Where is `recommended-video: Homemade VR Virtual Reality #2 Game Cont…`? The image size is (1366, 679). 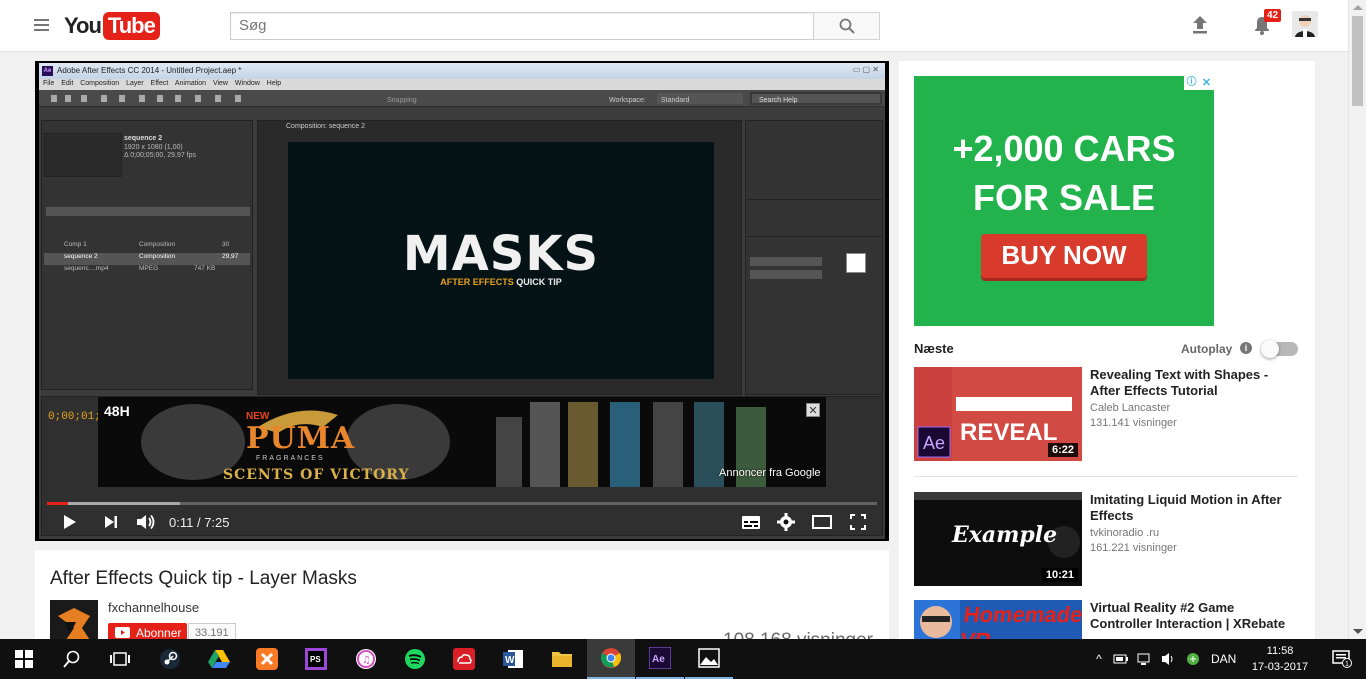 recommended-video: Homemade VR Virtual Reality #2 Game Cont… is located at coordinates (1106, 620).